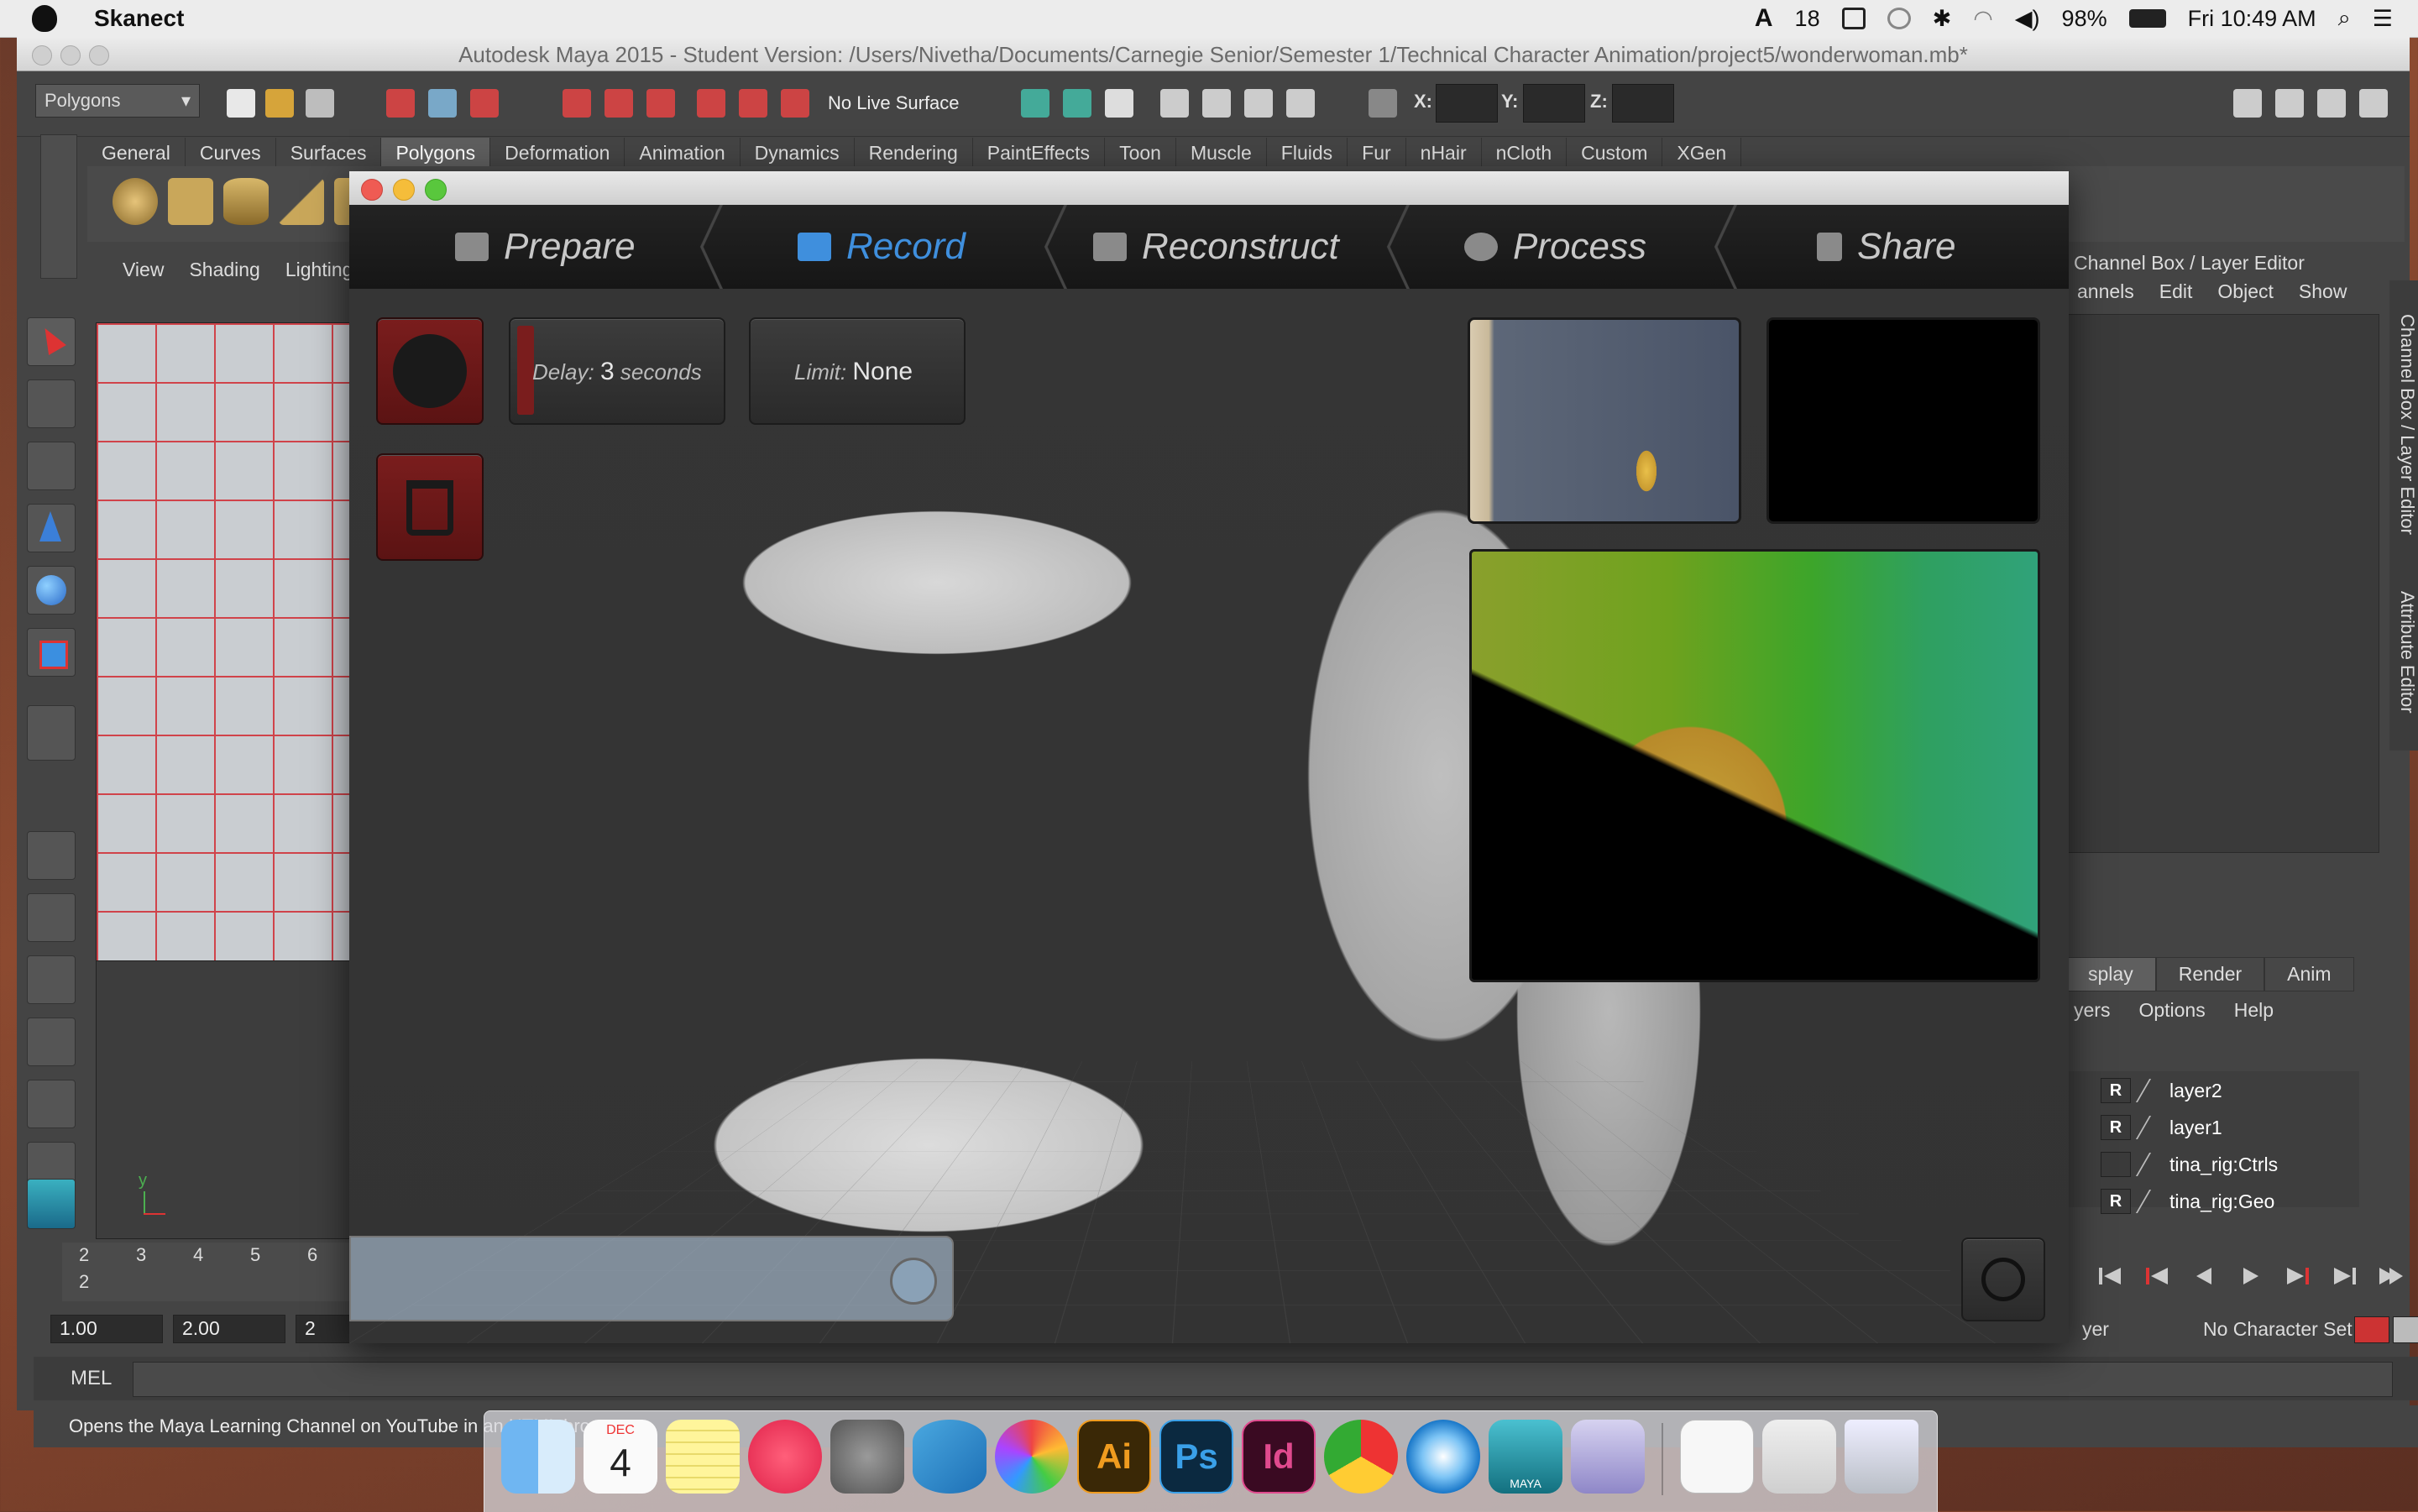  I want to click on layer-row: Rlayer2, so click(2208, 1091).